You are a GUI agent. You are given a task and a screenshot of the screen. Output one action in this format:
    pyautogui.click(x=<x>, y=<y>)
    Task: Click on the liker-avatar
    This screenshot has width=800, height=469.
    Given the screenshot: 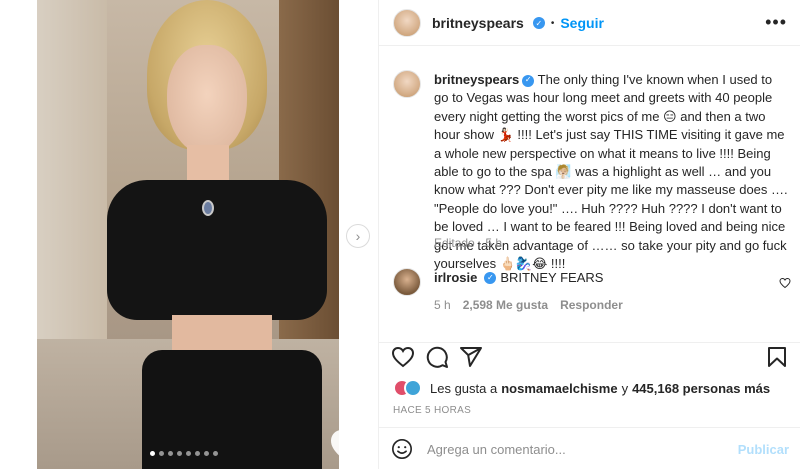 What is the action you would take?
    pyautogui.click(x=413, y=388)
    